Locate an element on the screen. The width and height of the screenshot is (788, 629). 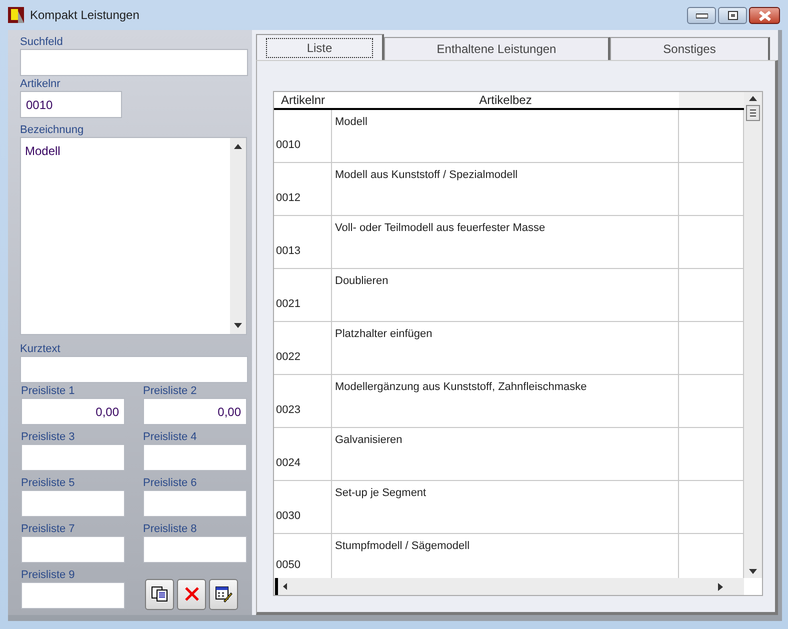
table-cell: 0010 is located at coordinates (303, 136).